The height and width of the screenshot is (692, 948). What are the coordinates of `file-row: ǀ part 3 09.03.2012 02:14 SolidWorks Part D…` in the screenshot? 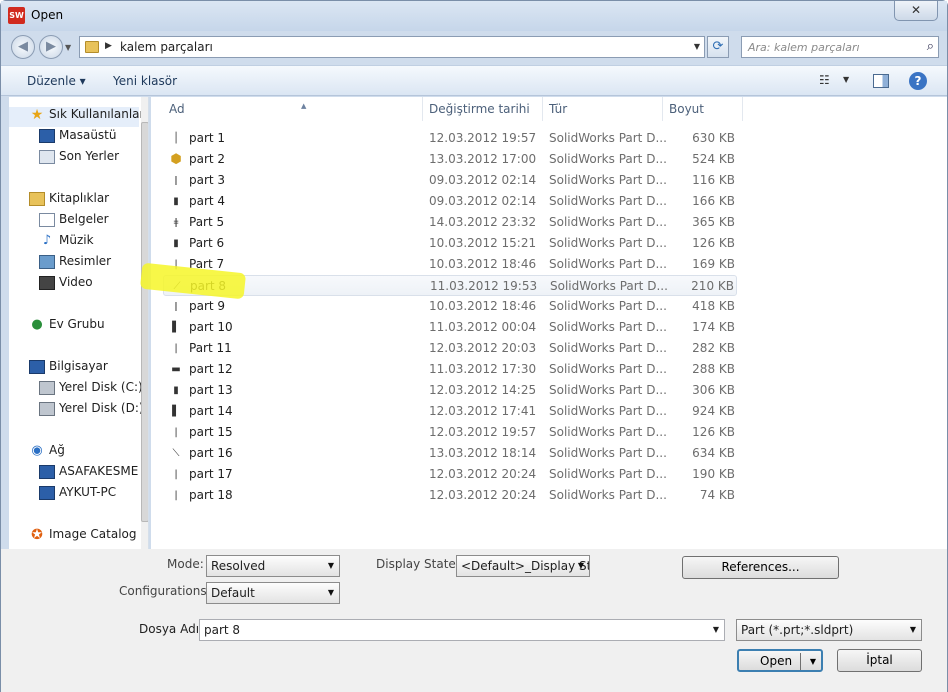 It's located at (450, 180).